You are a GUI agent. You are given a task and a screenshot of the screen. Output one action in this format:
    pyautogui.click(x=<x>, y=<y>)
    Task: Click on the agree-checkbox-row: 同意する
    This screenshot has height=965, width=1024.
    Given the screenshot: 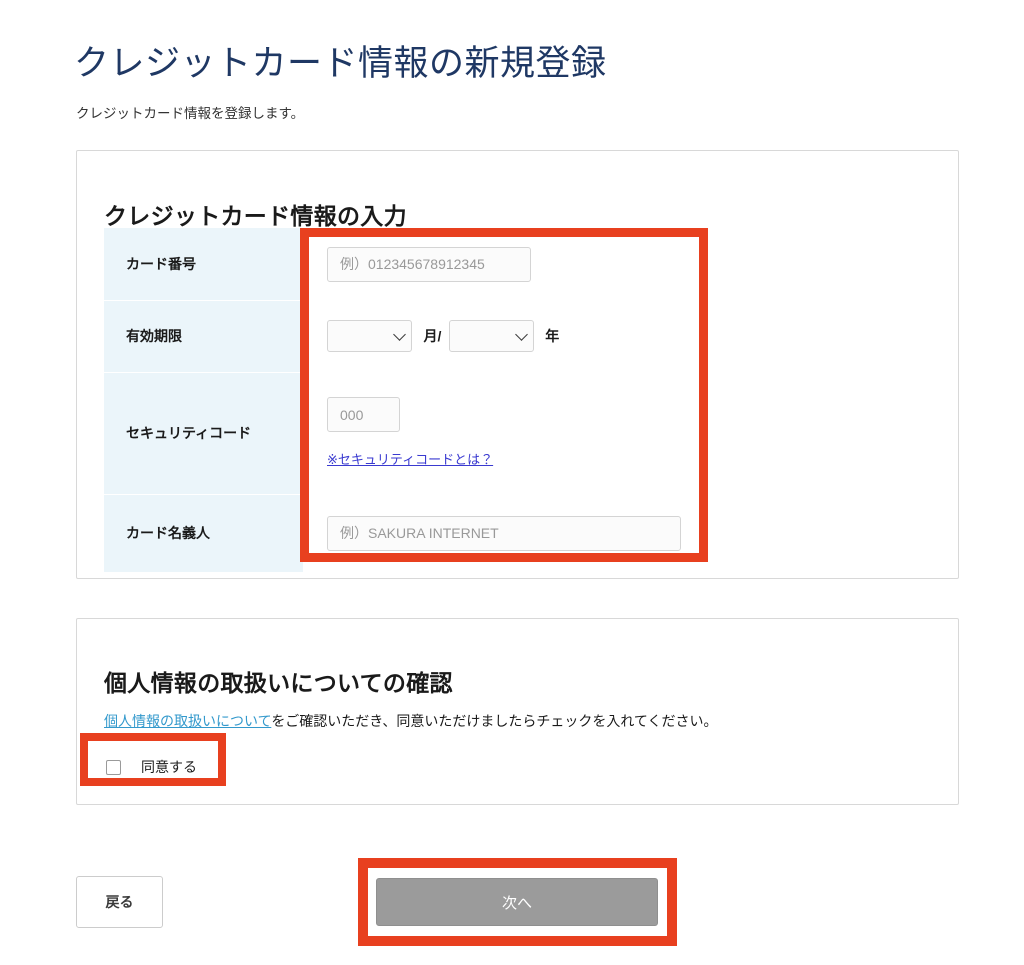 What is the action you would take?
    pyautogui.click(x=151, y=767)
    